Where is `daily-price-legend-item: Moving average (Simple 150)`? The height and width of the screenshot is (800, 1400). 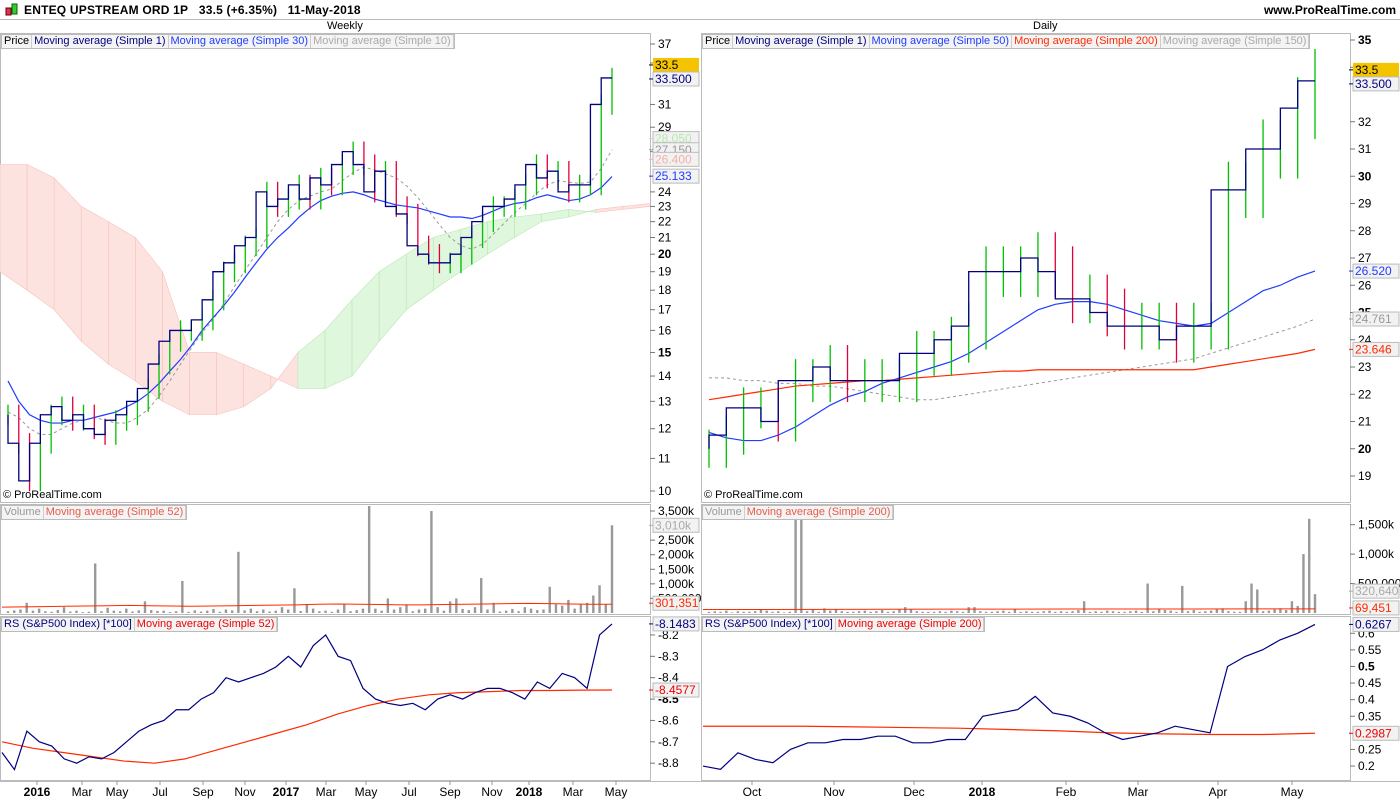
daily-price-legend-item: Moving average (Simple 150) is located at coordinates (1235, 41).